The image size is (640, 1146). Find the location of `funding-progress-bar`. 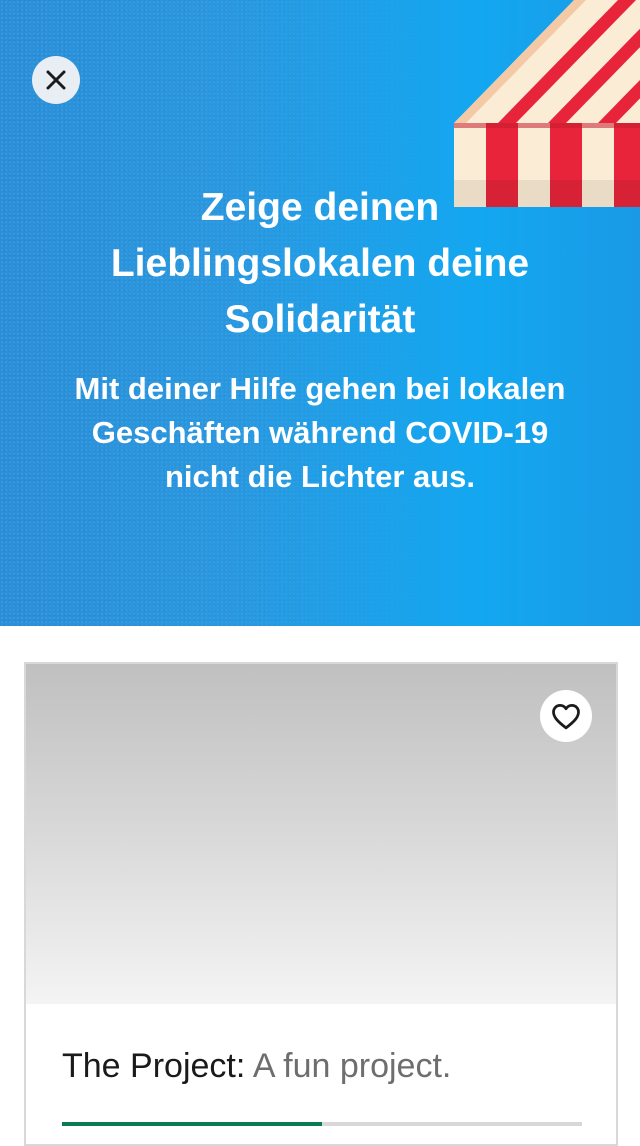

funding-progress-bar is located at coordinates (322, 1124).